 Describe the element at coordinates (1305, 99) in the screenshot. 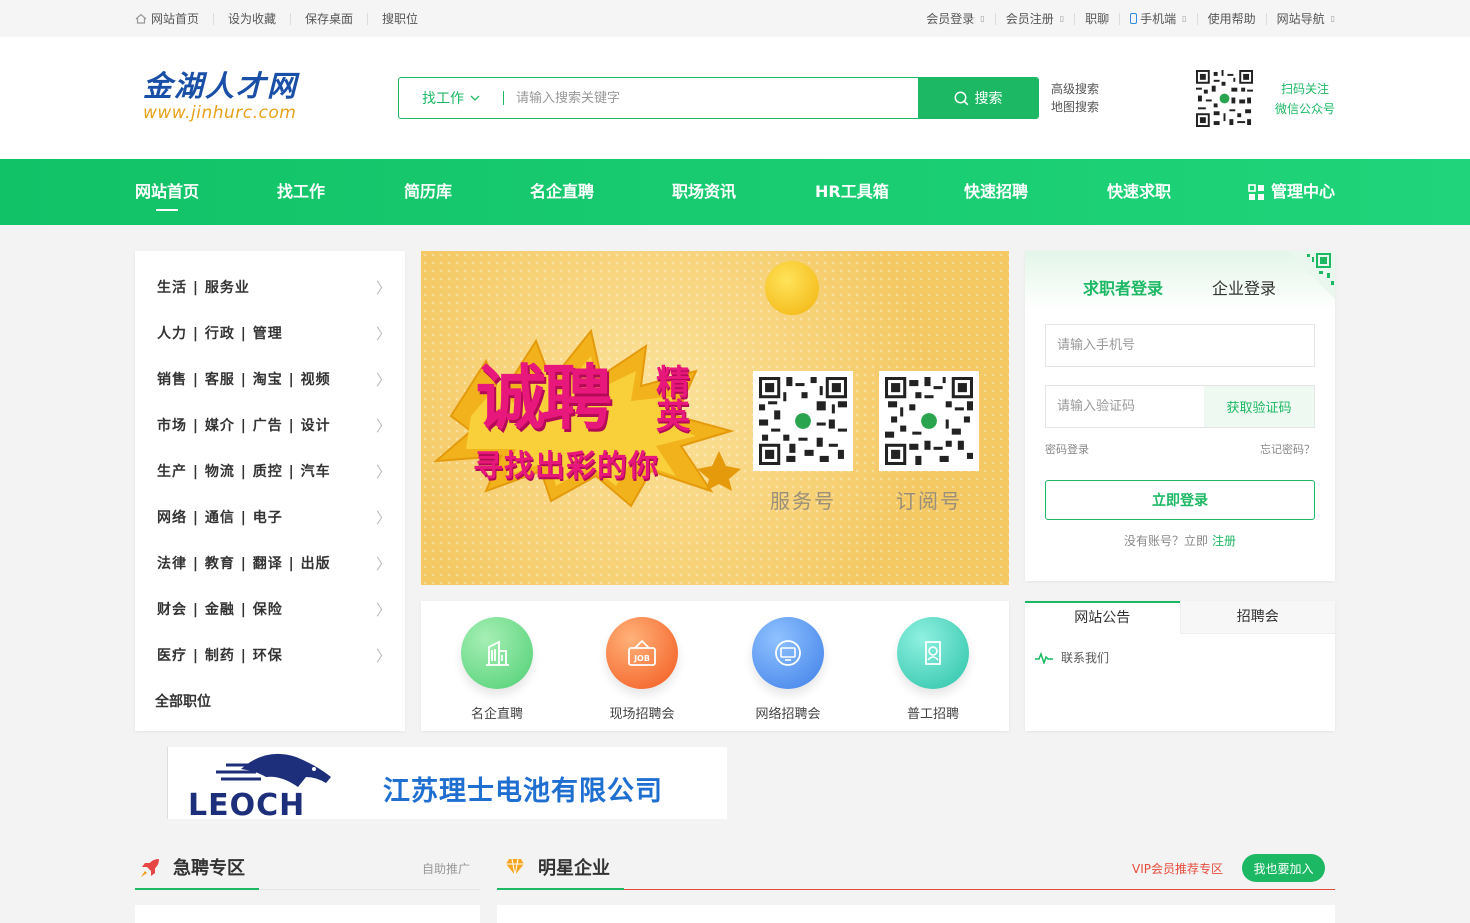

I see `scan-follow-text: 扫码关注 微信公众号` at that location.